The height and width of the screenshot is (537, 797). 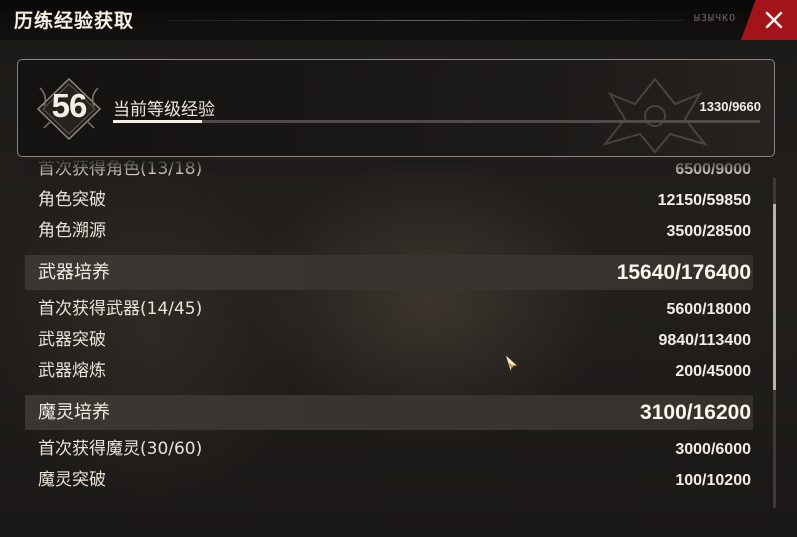 What do you see at coordinates (713, 371) in the screenshot?
I see `row-value: 200/45000` at bounding box center [713, 371].